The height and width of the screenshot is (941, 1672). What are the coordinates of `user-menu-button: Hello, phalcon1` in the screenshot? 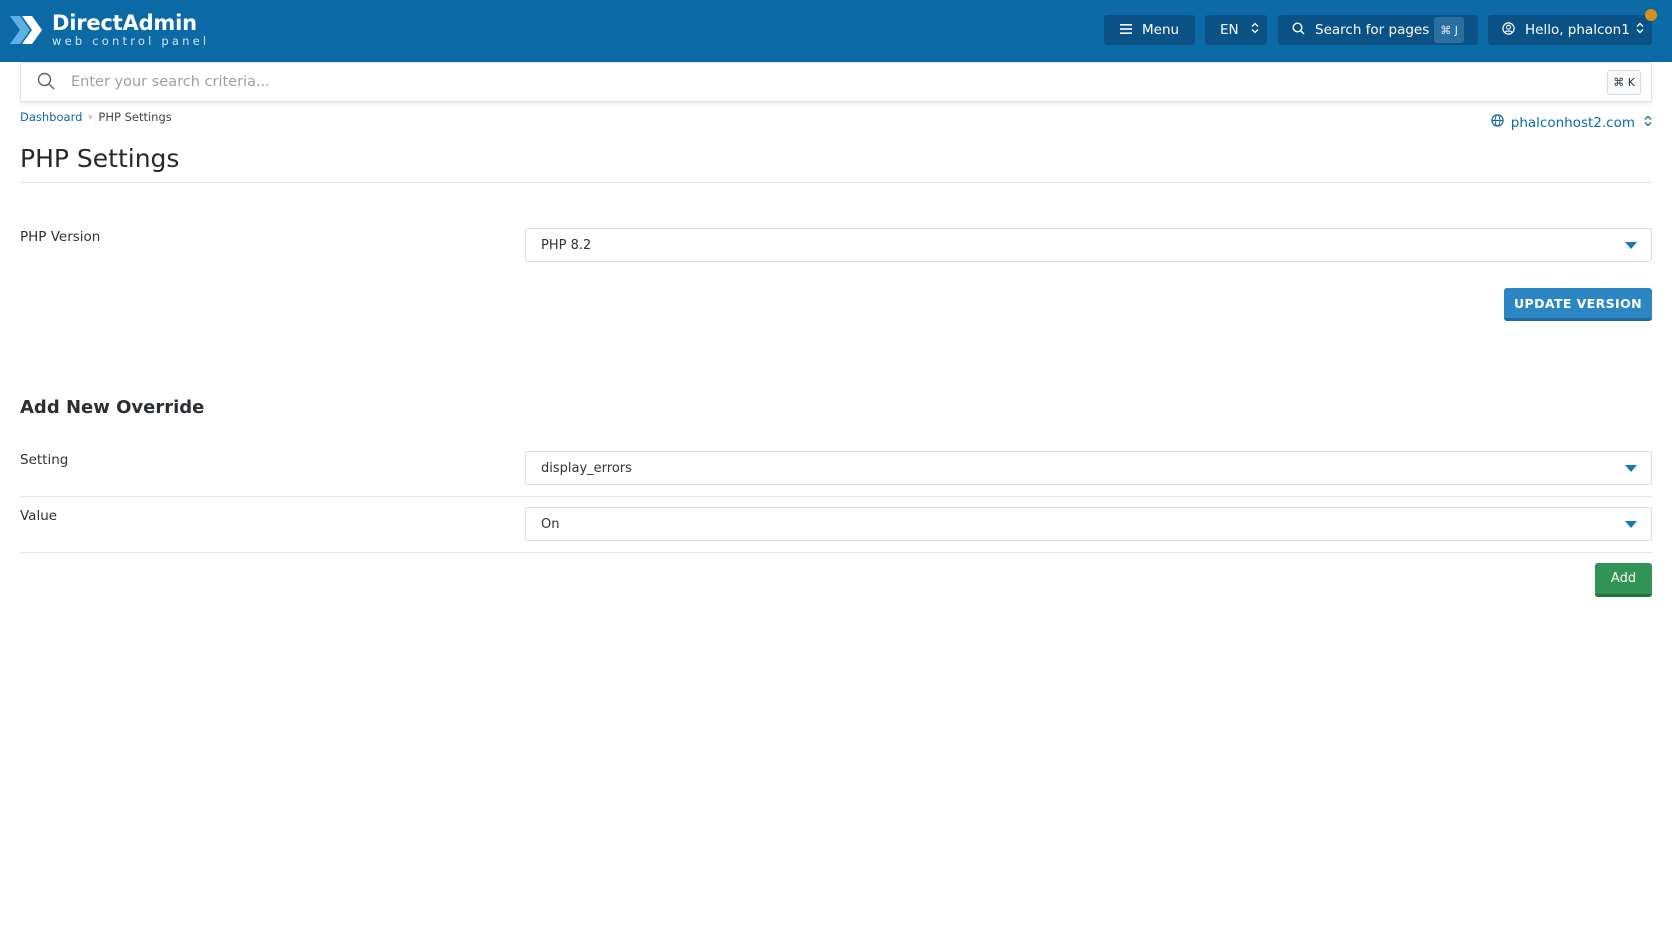 It's located at (1570, 30).